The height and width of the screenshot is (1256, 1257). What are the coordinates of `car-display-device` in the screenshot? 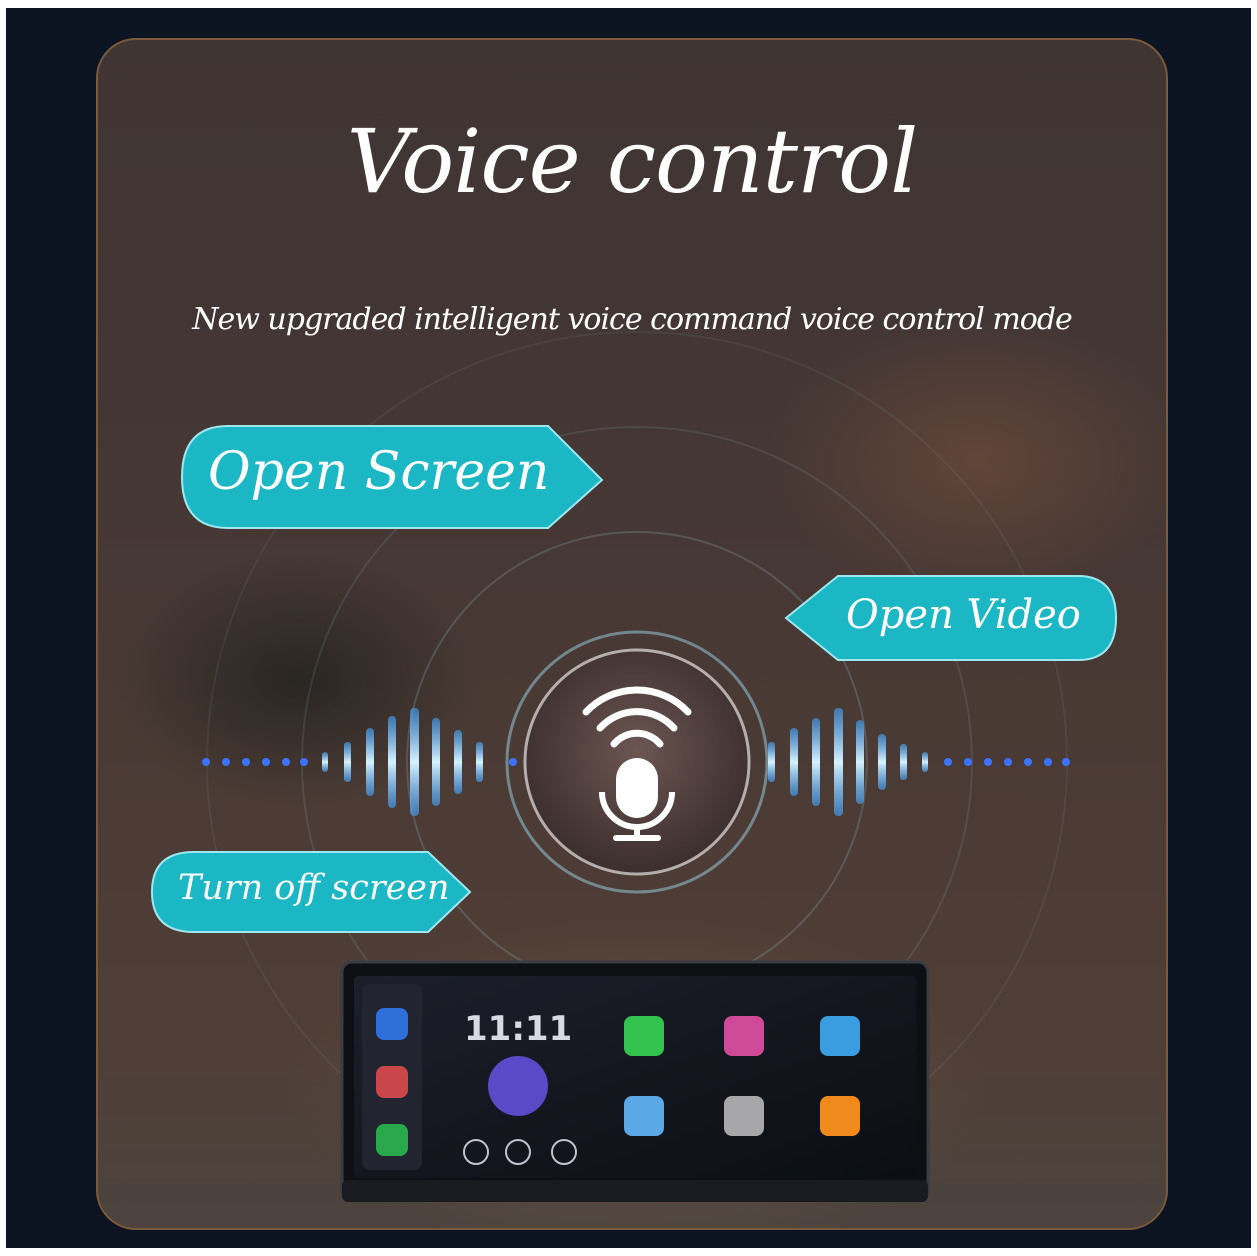 It's located at (635, 1081).